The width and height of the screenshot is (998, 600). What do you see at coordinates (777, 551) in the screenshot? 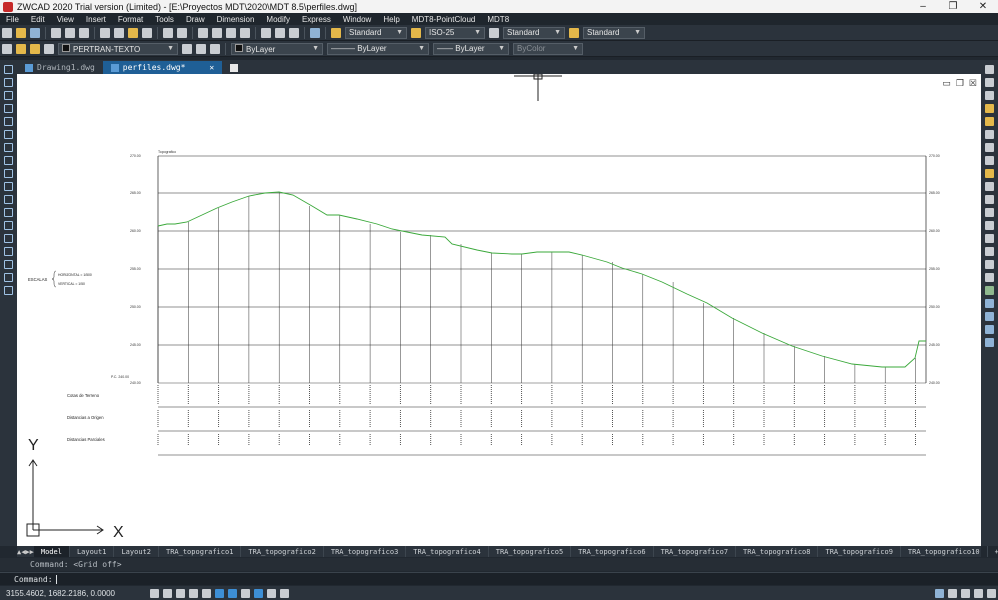
I see `layout-tab-tra8: TRA_topografico8` at bounding box center [777, 551].